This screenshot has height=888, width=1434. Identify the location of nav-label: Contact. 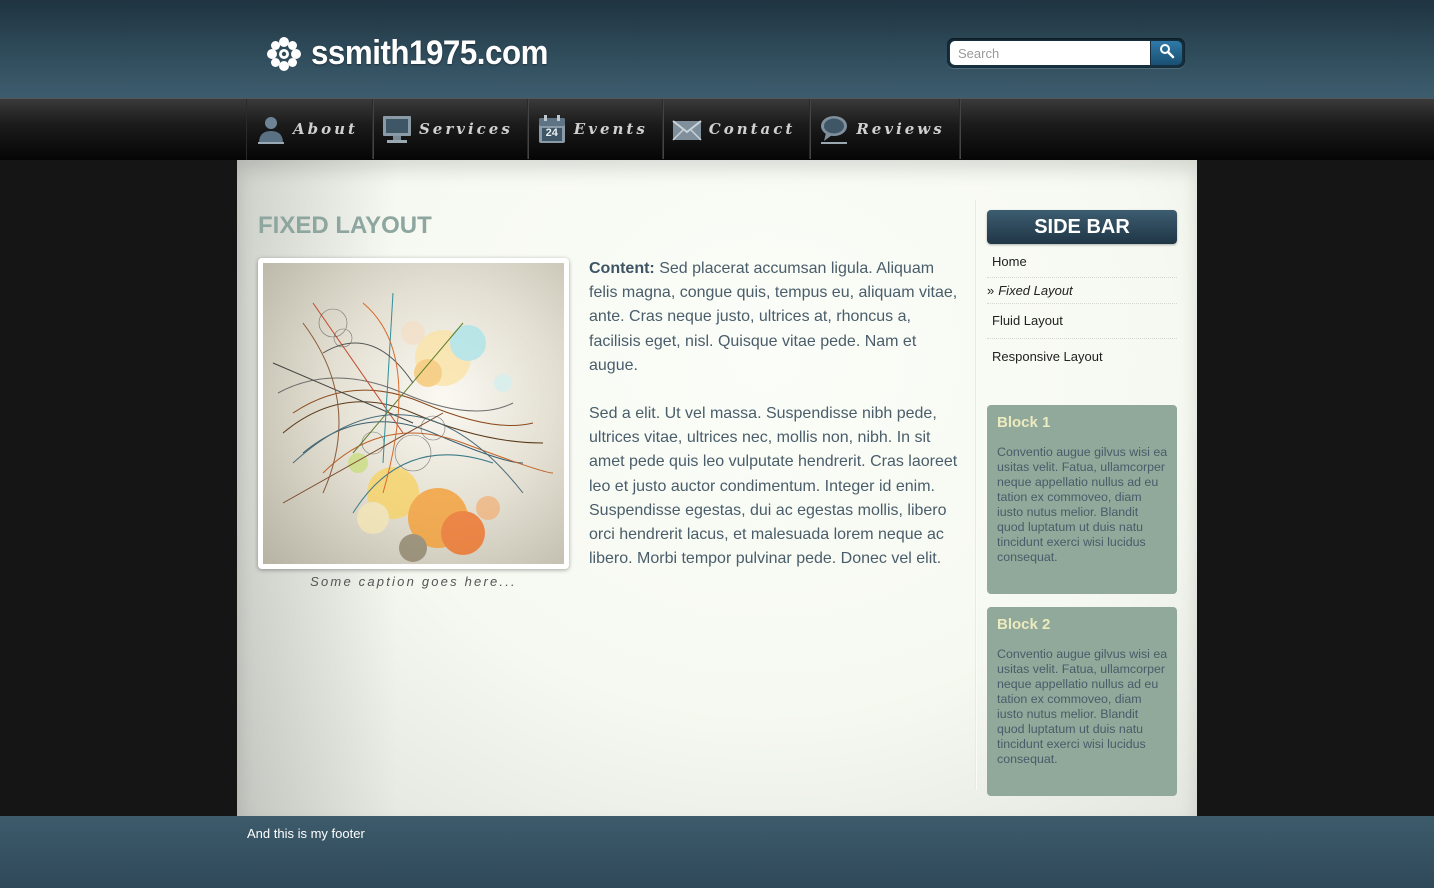
(752, 129).